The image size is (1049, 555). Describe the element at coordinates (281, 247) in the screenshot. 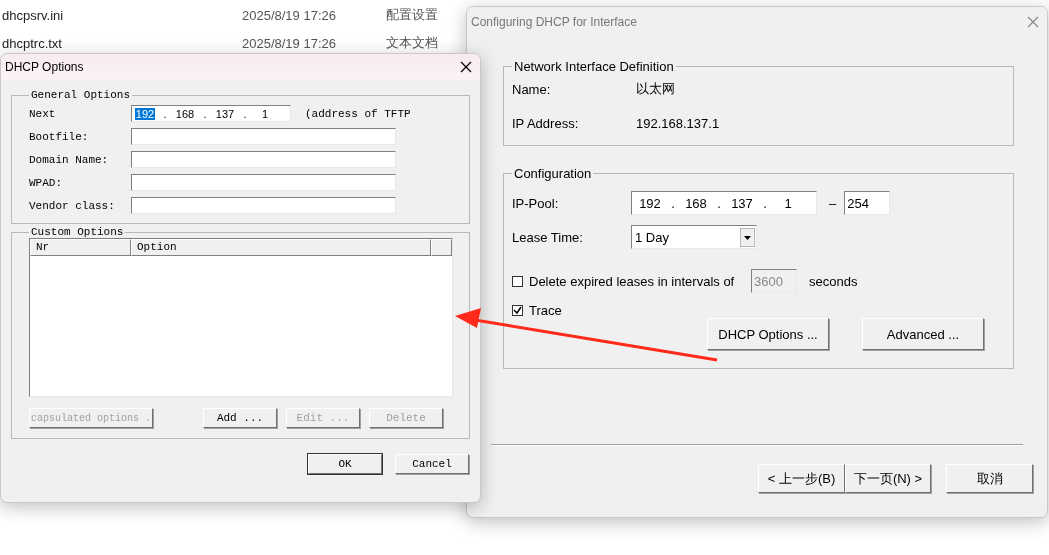

I see `column-header: Option` at that location.